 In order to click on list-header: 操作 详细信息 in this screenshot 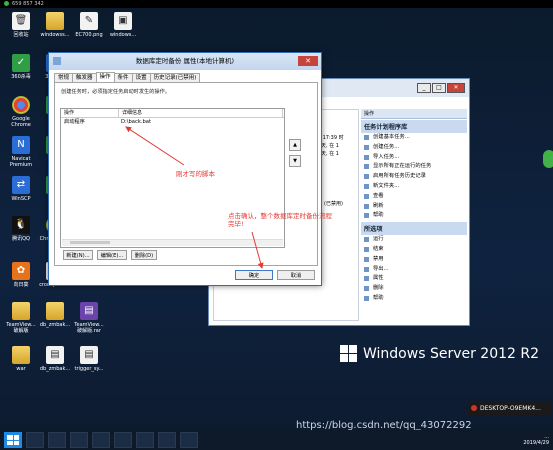, I will do `click(172, 113)`.